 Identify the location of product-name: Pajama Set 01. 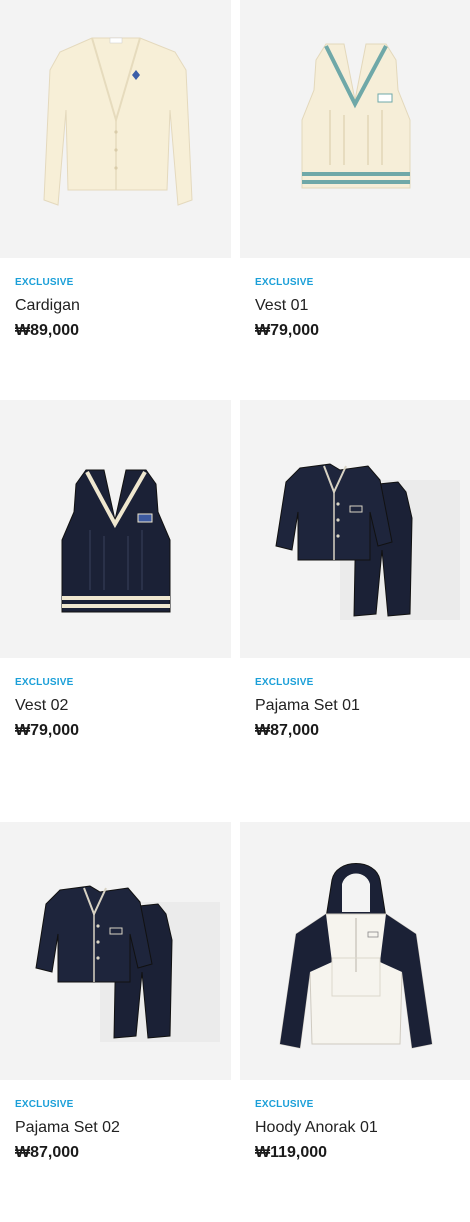
(307, 706).